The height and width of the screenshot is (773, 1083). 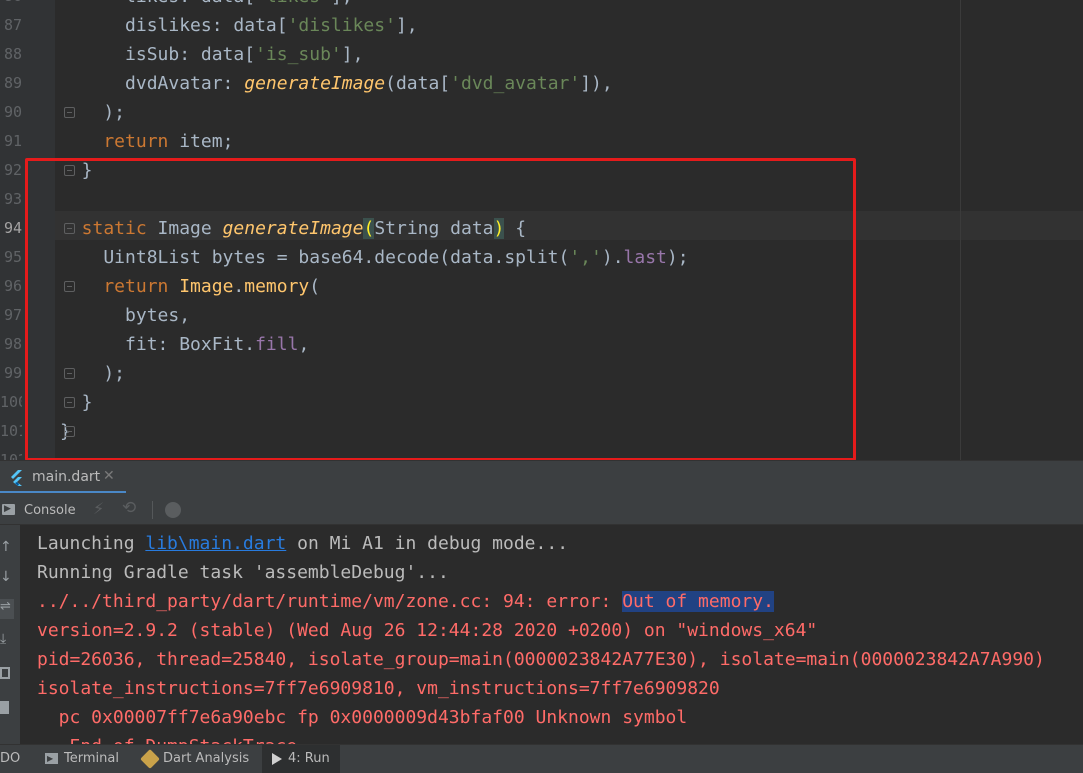 I want to click on toolbar-separator, so click(x=152, y=510).